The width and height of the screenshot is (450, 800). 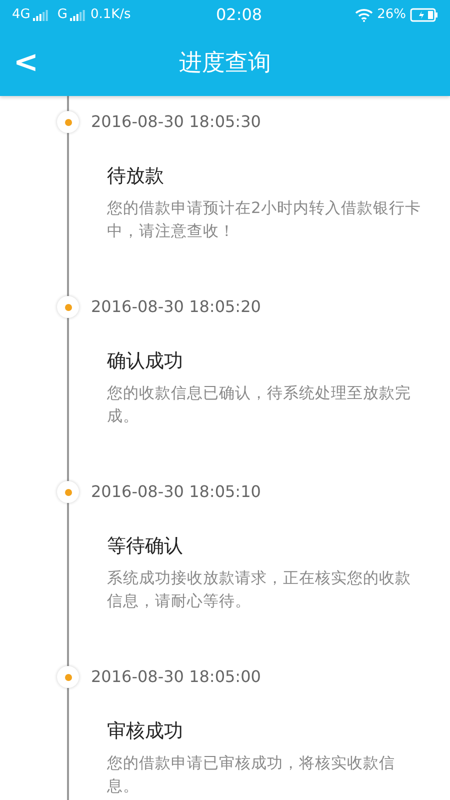 I want to click on battery-charging-icon, so click(x=424, y=15).